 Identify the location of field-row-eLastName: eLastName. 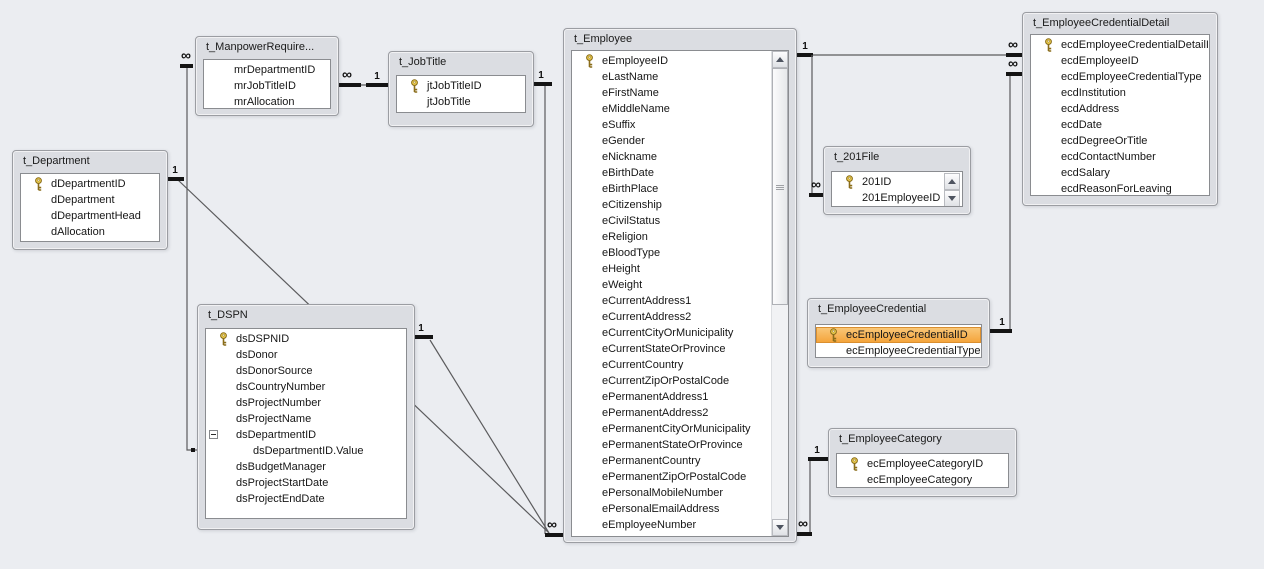
(671, 77).